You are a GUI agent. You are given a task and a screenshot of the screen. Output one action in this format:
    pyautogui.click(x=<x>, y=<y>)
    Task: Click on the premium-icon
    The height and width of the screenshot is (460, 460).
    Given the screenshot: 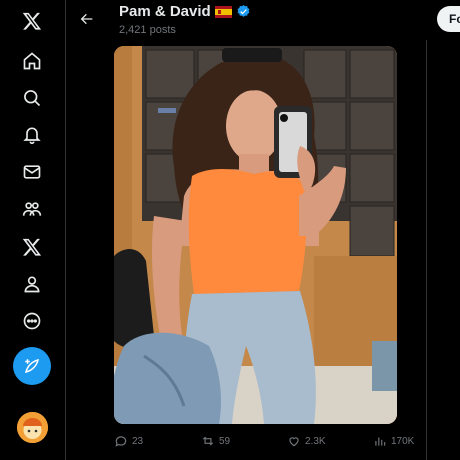 What is the action you would take?
    pyautogui.click(x=32, y=247)
    